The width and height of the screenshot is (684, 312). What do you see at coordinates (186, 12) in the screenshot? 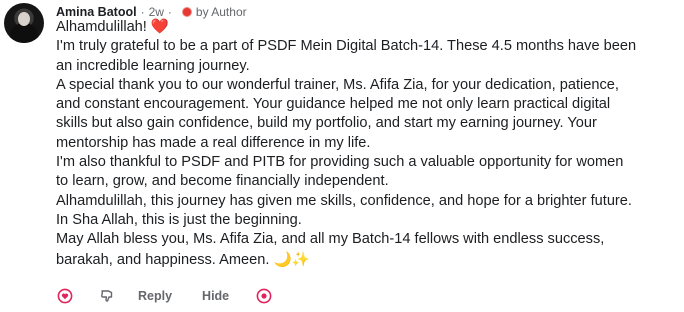
I see `author-badge-icon` at bounding box center [186, 12].